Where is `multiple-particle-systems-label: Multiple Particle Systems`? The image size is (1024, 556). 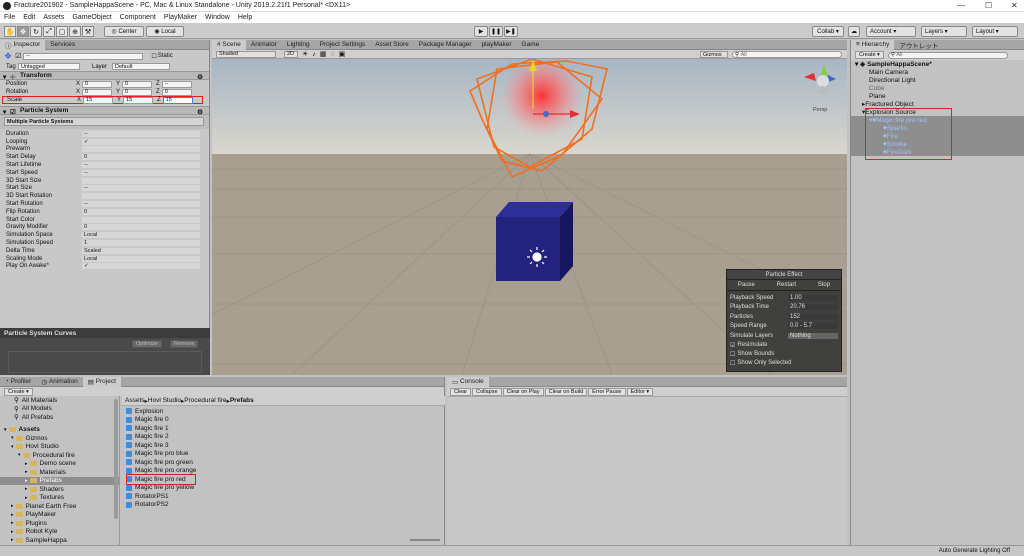 multiple-particle-systems-label: Multiple Particle Systems is located at coordinates (104, 121).